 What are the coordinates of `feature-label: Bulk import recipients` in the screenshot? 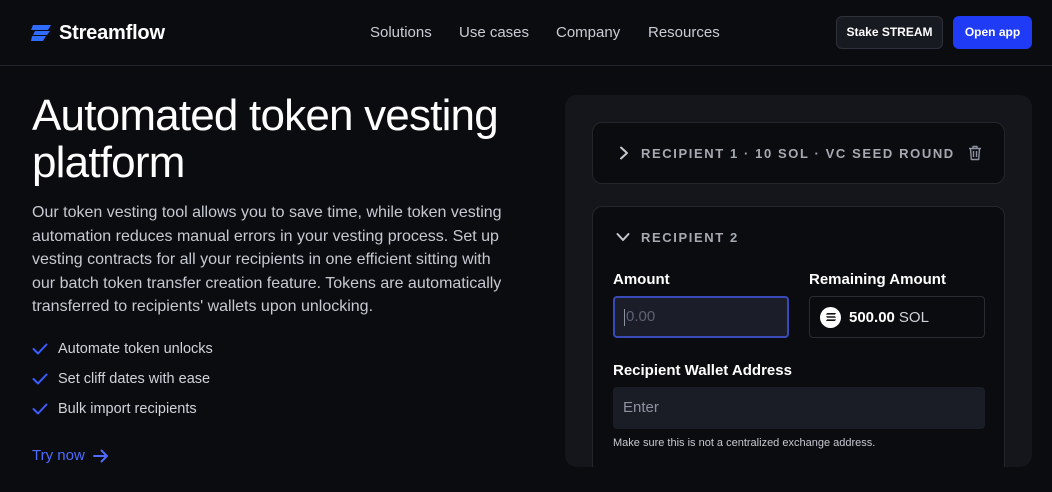 It's located at (127, 409).